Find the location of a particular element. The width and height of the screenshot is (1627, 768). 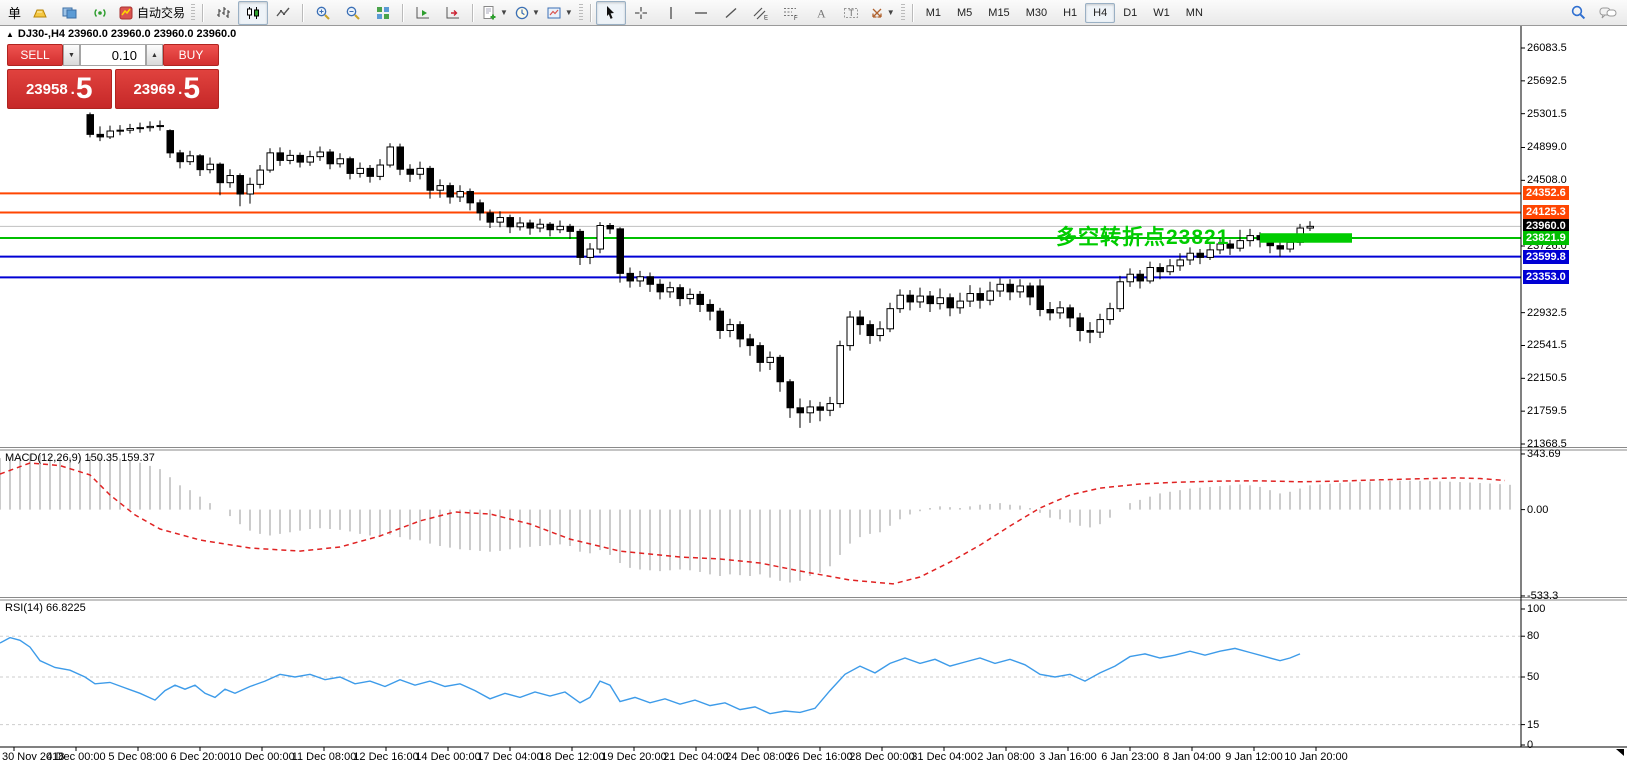

macd-tick: -533.3 is located at coordinates (1543, 595).